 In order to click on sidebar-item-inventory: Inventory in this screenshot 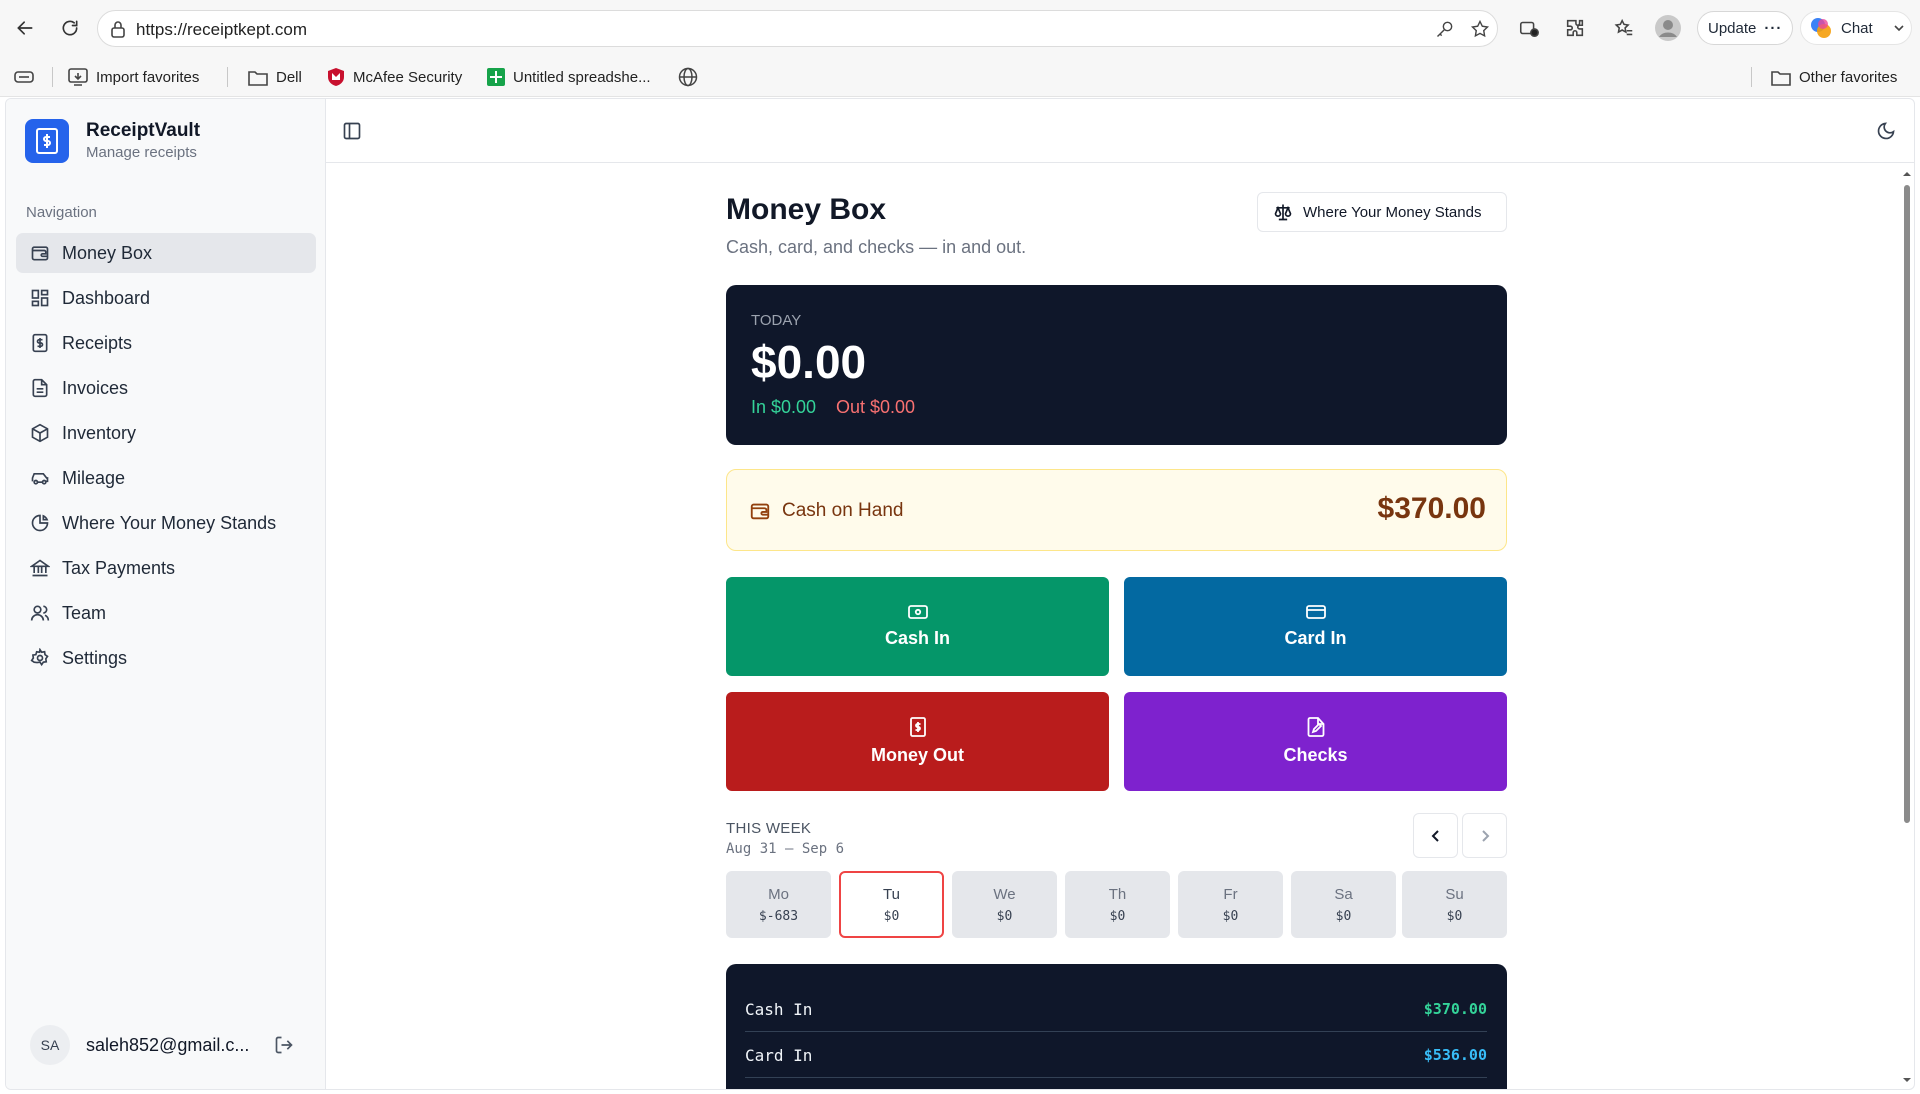, I will do `click(166, 433)`.